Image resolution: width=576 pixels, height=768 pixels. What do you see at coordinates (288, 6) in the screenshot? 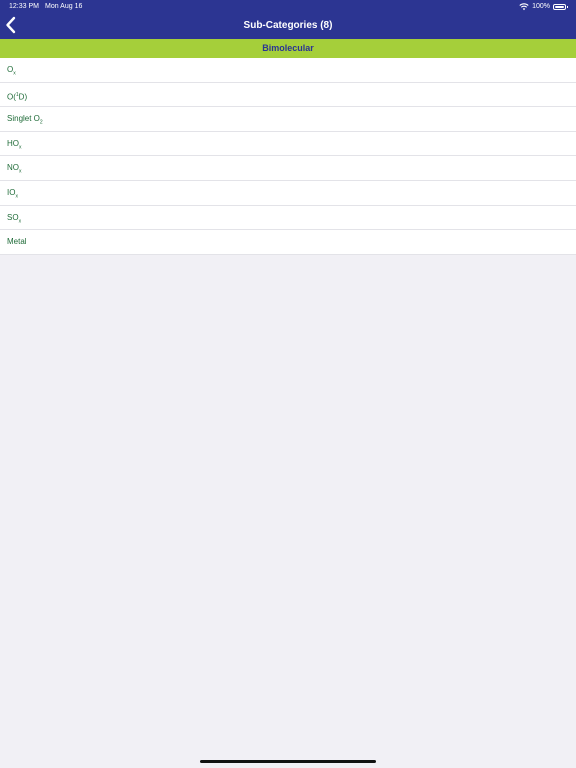
I see `status-bar: 12:33 PM Mon Aug 16 100%` at bounding box center [288, 6].